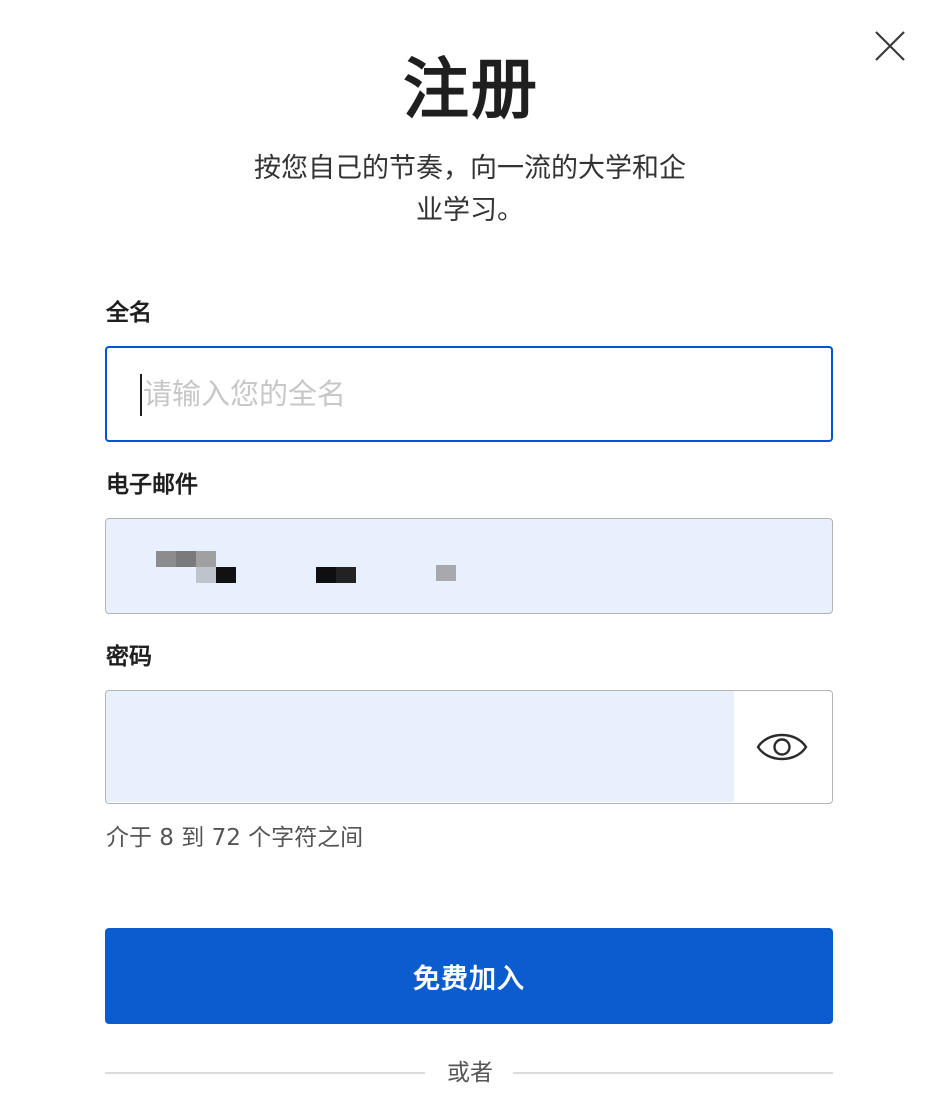 This screenshot has height=1100, width=942. I want to click on divider-line-left, so click(265, 1073).